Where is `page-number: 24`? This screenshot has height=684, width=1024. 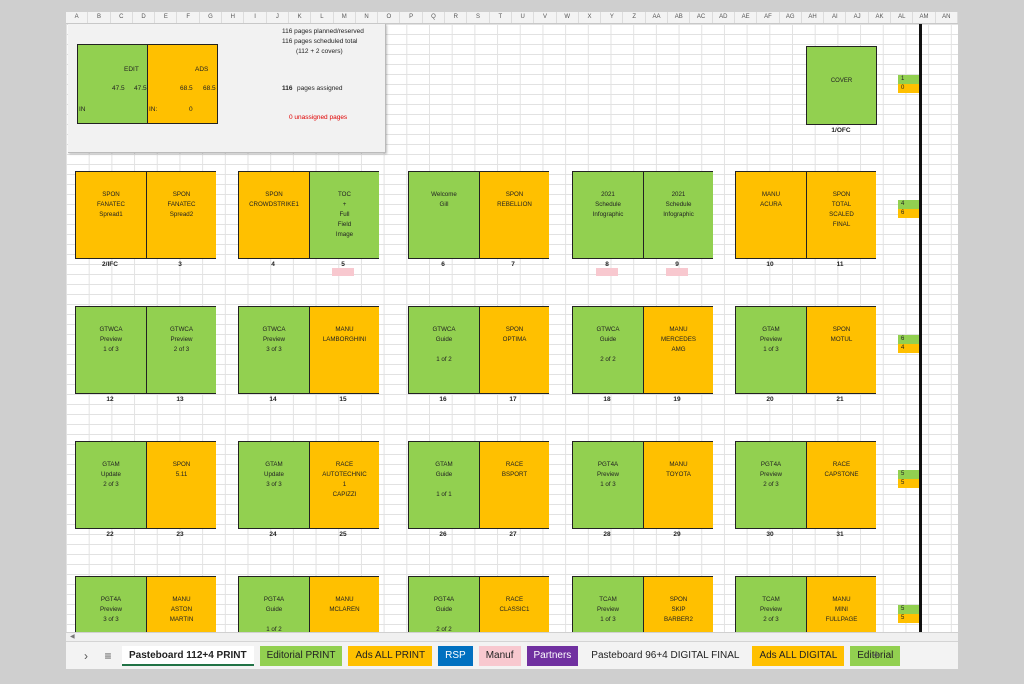 page-number: 24 is located at coordinates (273, 534).